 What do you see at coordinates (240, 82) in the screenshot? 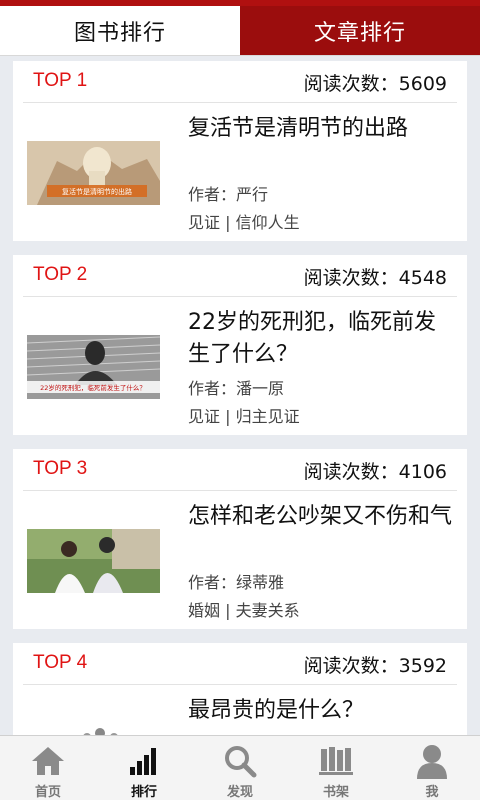
I see `card-header: TOP 1 阅读次数：5609` at bounding box center [240, 82].